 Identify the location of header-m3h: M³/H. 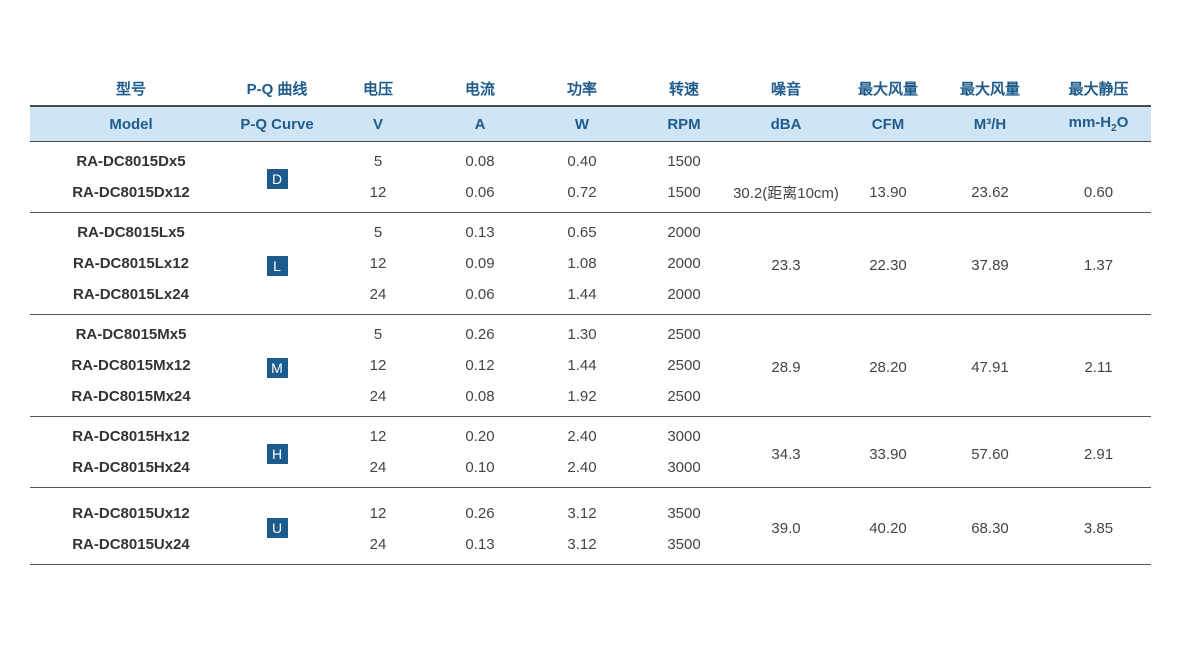
(990, 124).